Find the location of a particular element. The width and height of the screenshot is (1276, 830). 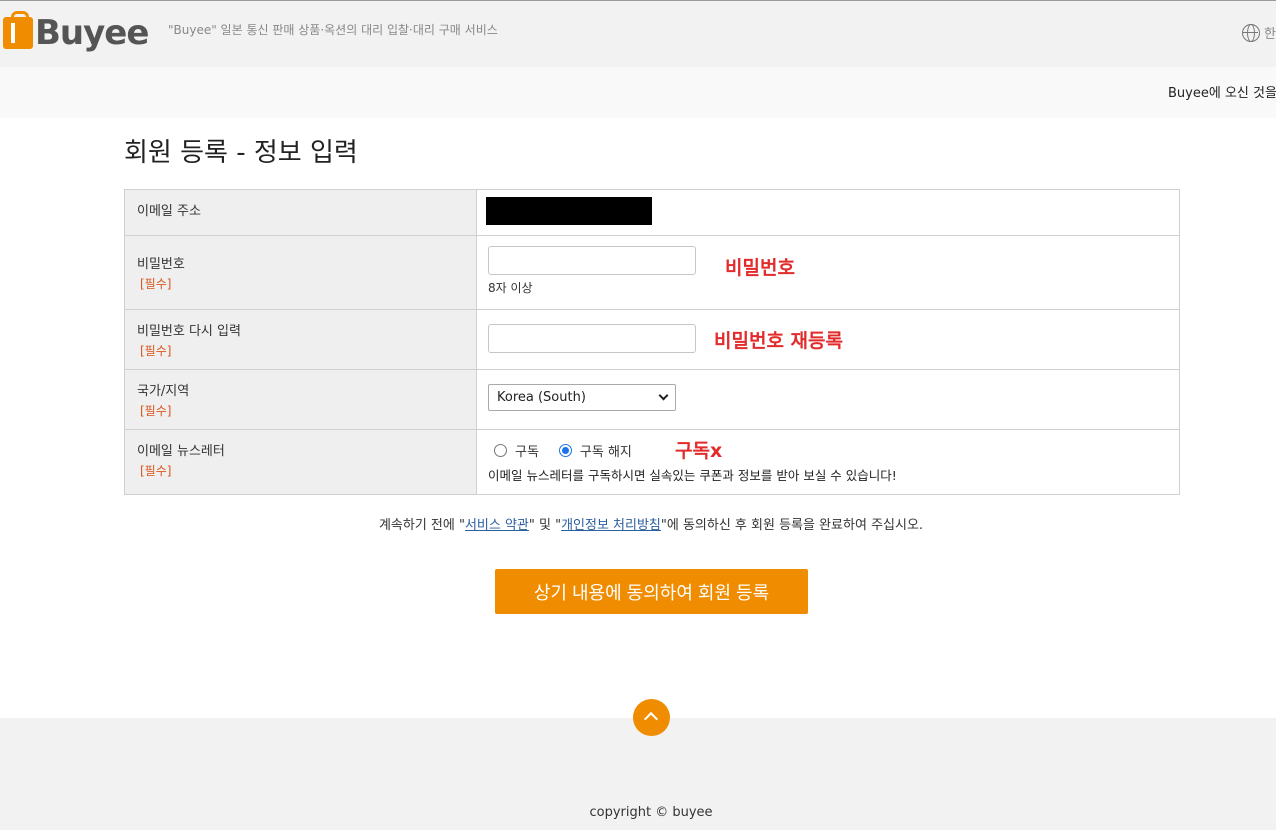

email-label-text: 이메일 주소 is located at coordinates (169, 211).